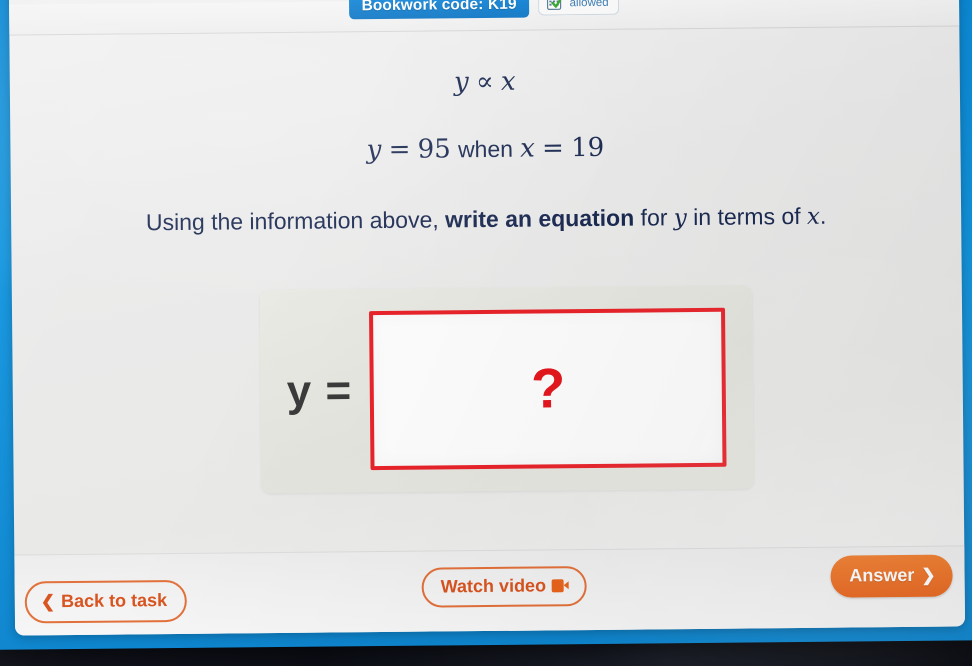 This screenshot has height=666, width=972. I want to click on footer-toolbar: ❮ Back to task Watch video Answer ❯, so click(490, 590).